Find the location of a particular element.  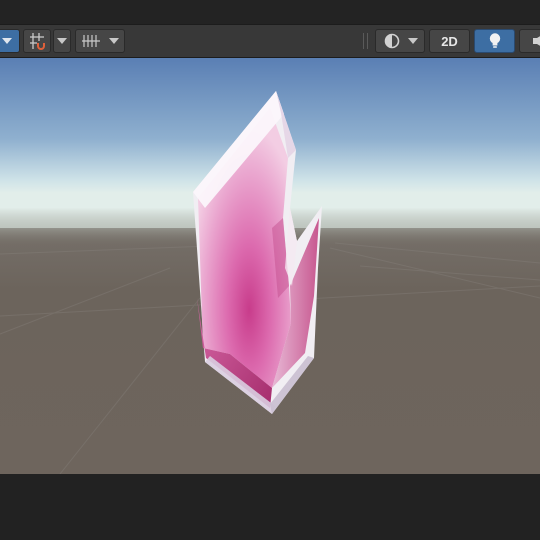

snap-toggle is located at coordinates (37, 41).